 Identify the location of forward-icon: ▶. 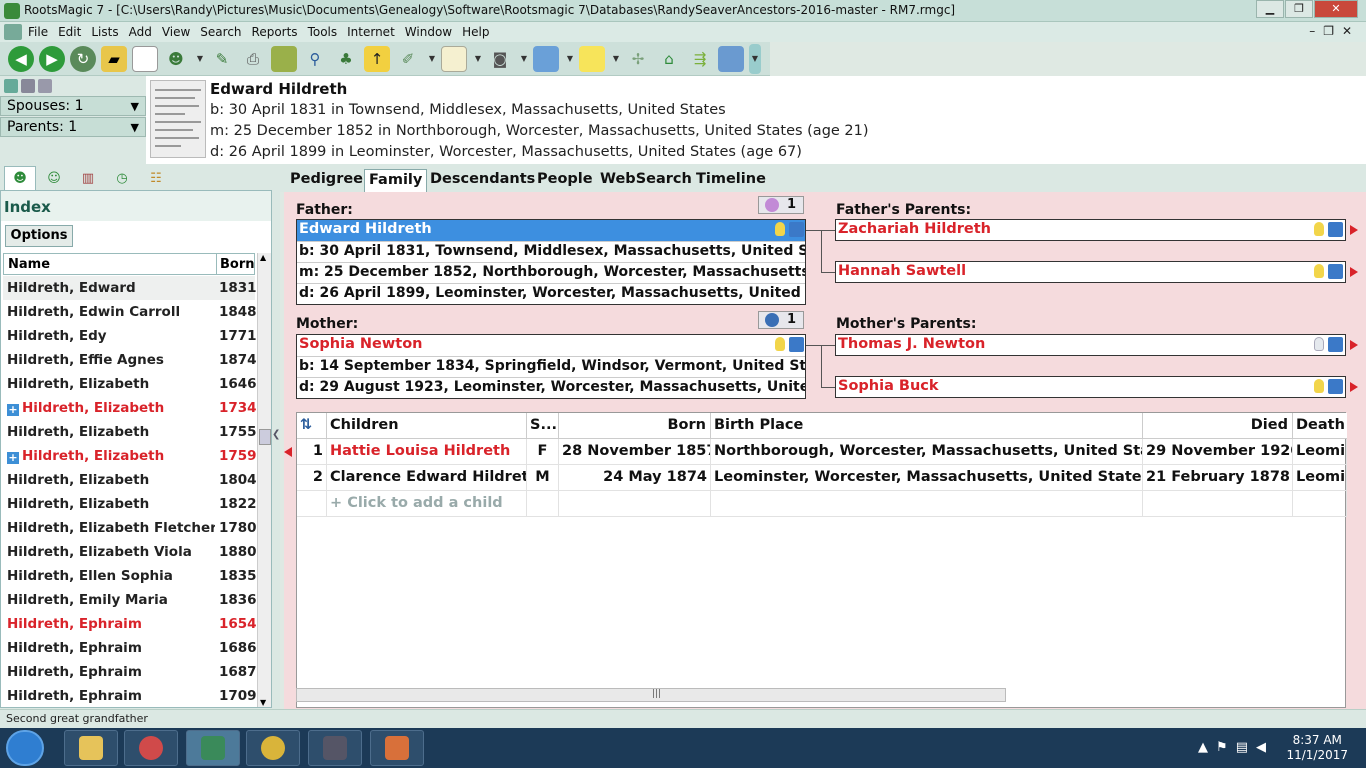
(52, 58).